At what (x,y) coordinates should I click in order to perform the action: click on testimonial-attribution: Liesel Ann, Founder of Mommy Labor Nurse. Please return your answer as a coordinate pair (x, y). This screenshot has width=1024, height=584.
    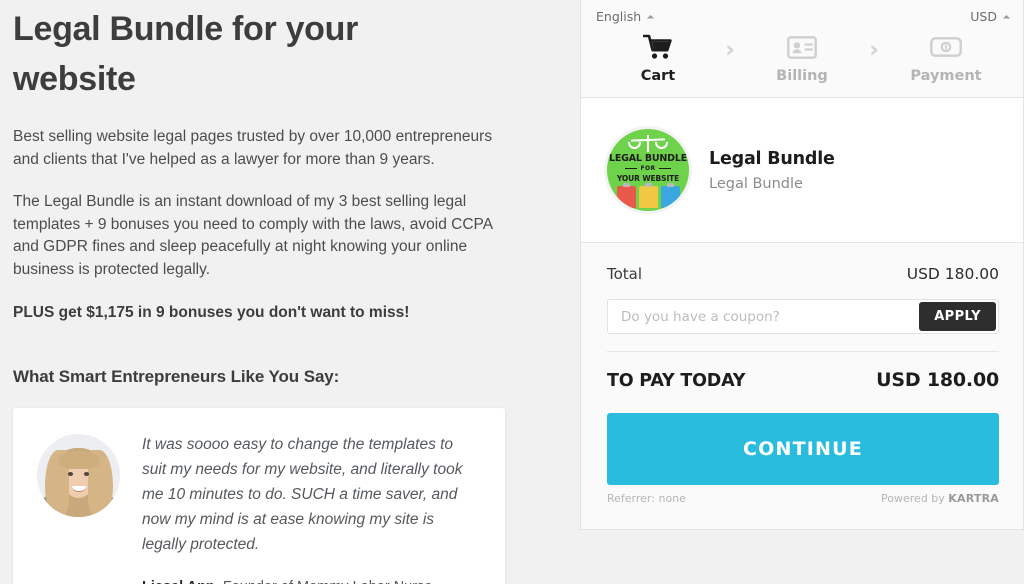
    Looking at the image, I should click on (311, 581).